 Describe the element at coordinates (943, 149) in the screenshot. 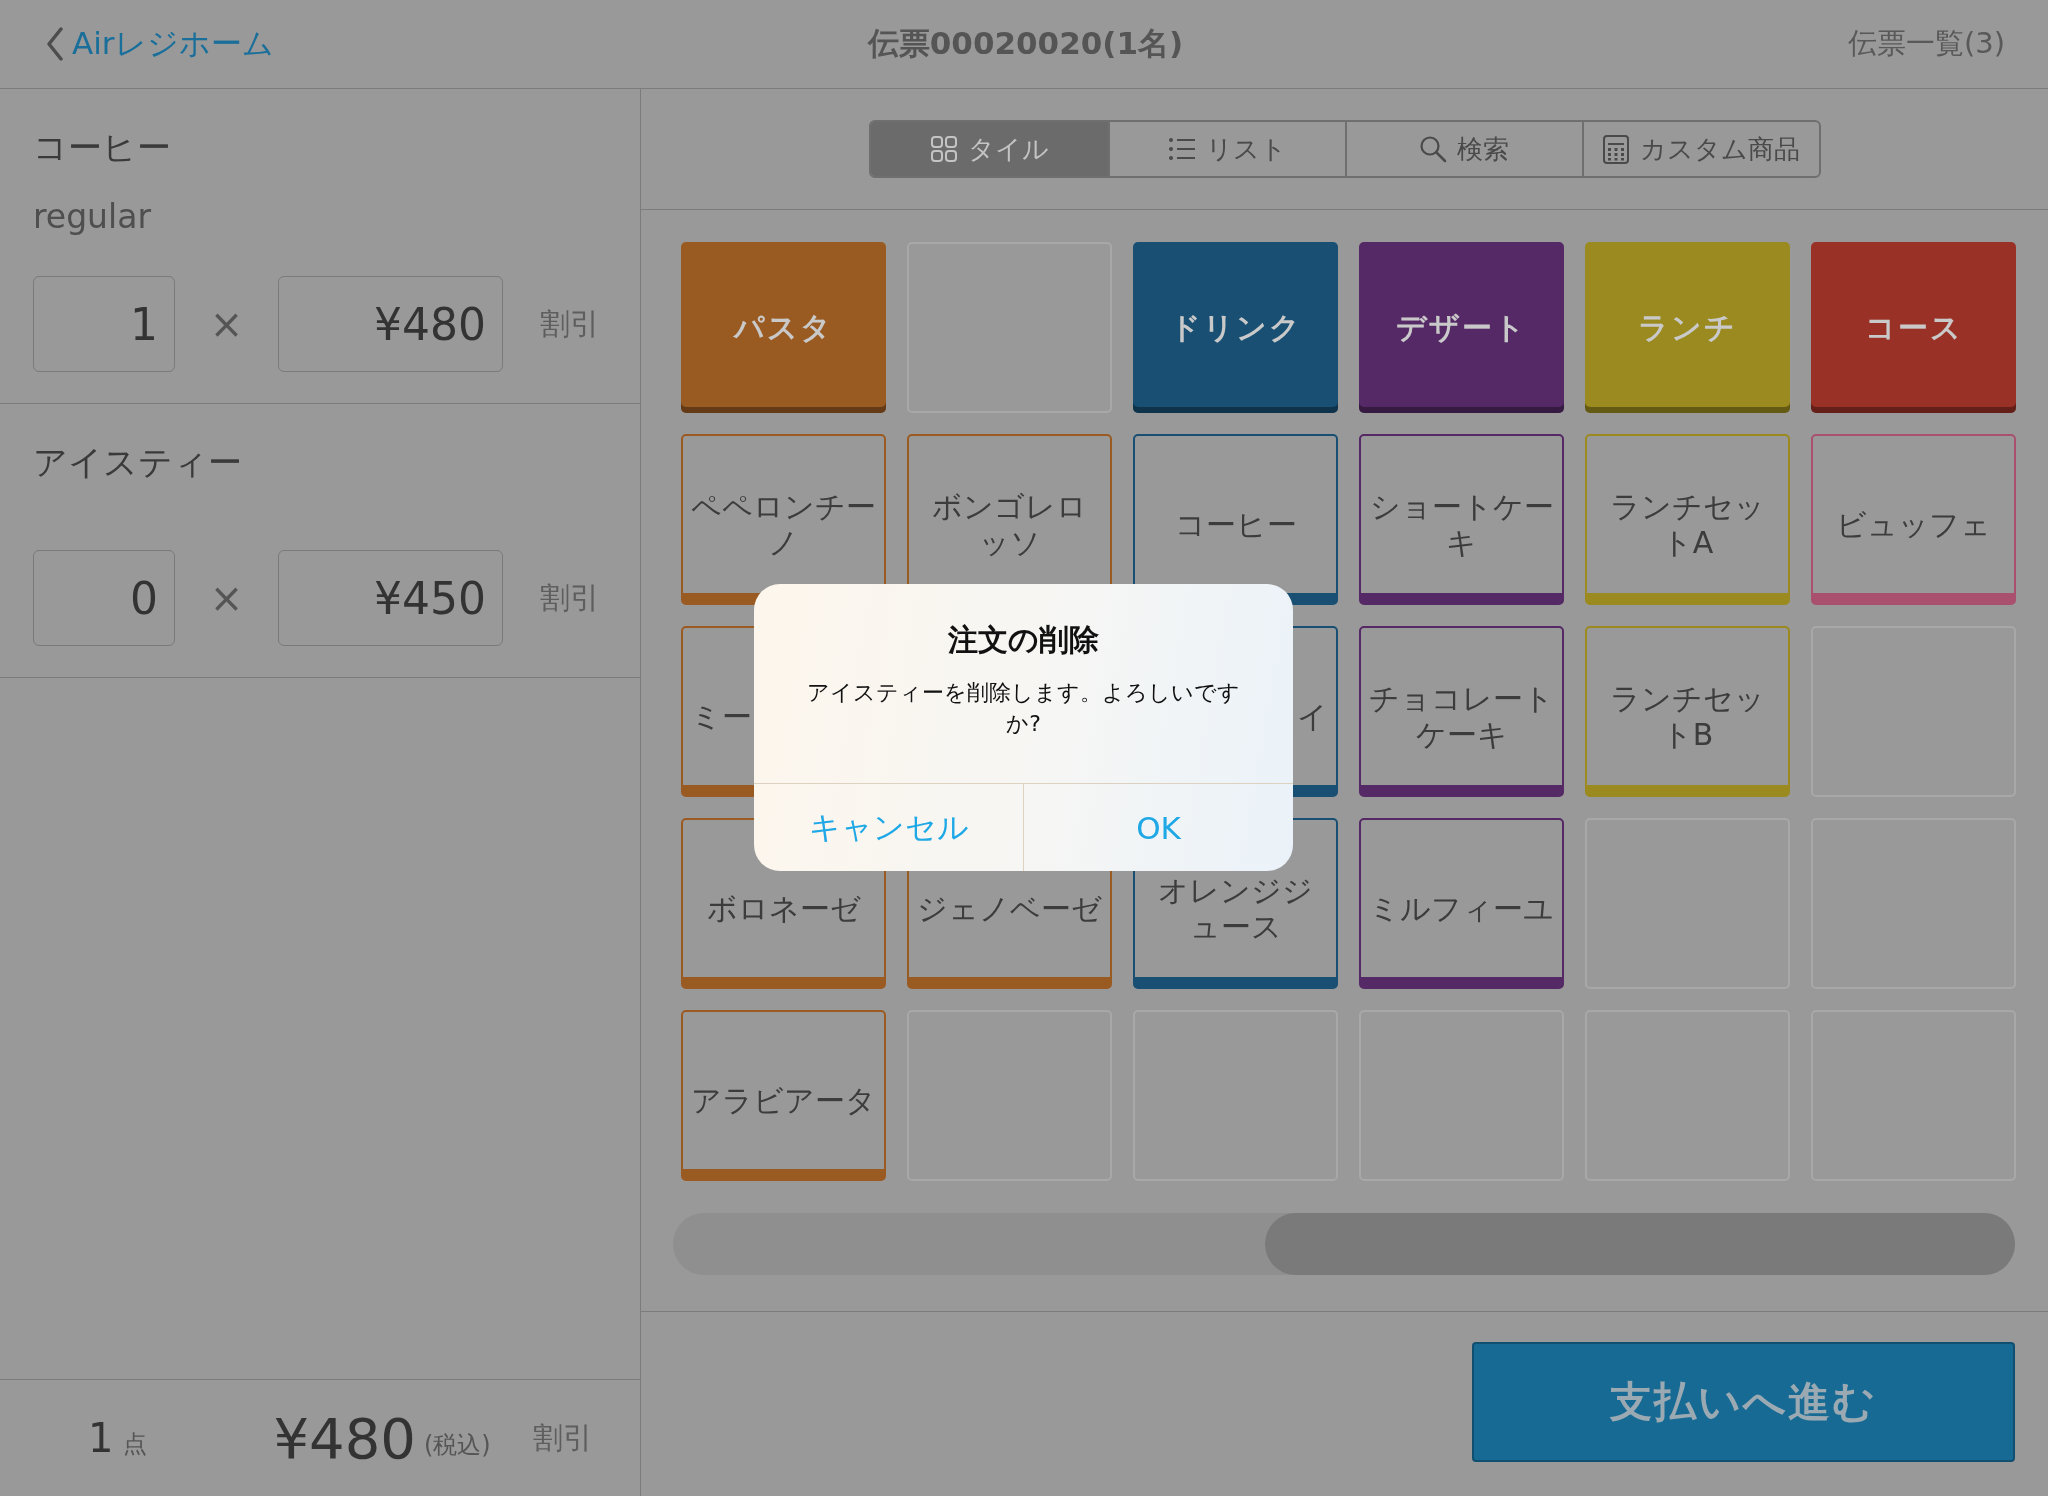

I see `grid-icon` at that location.